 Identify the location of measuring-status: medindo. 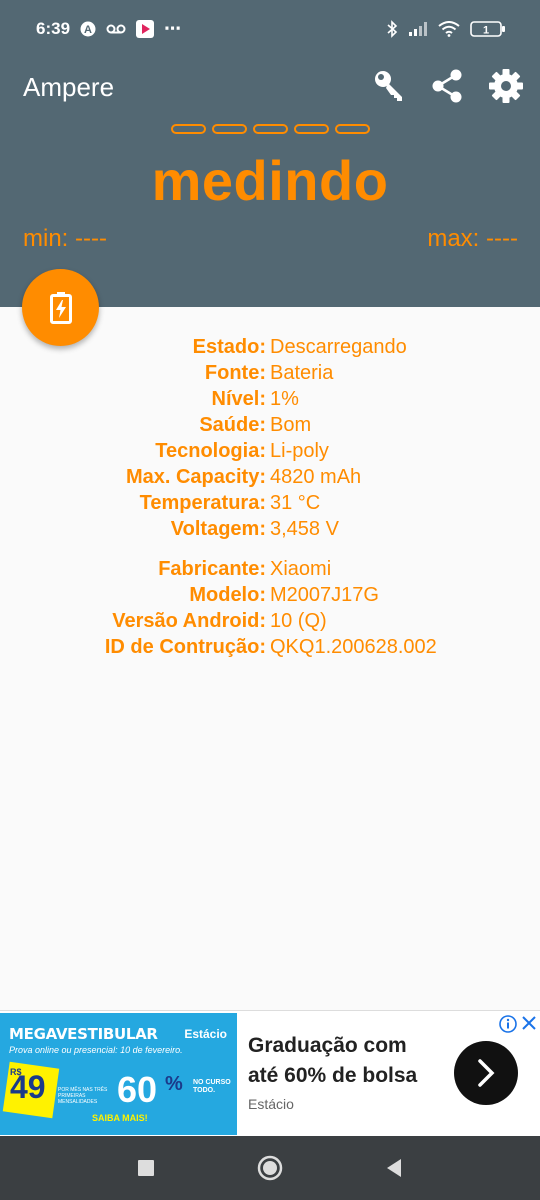
(270, 180).